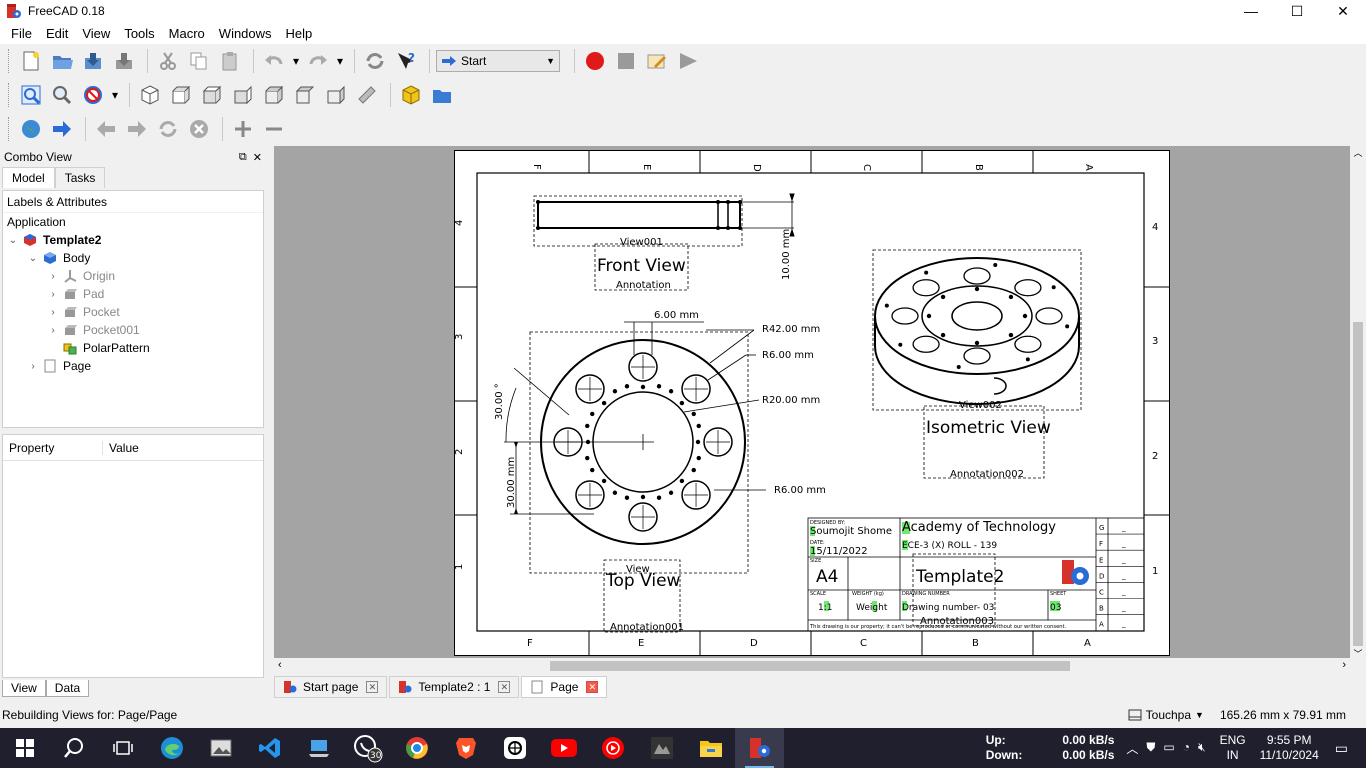 This screenshot has width=1366, height=768. What do you see at coordinates (187, 33) in the screenshot?
I see `menu-macro: Macro` at bounding box center [187, 33].